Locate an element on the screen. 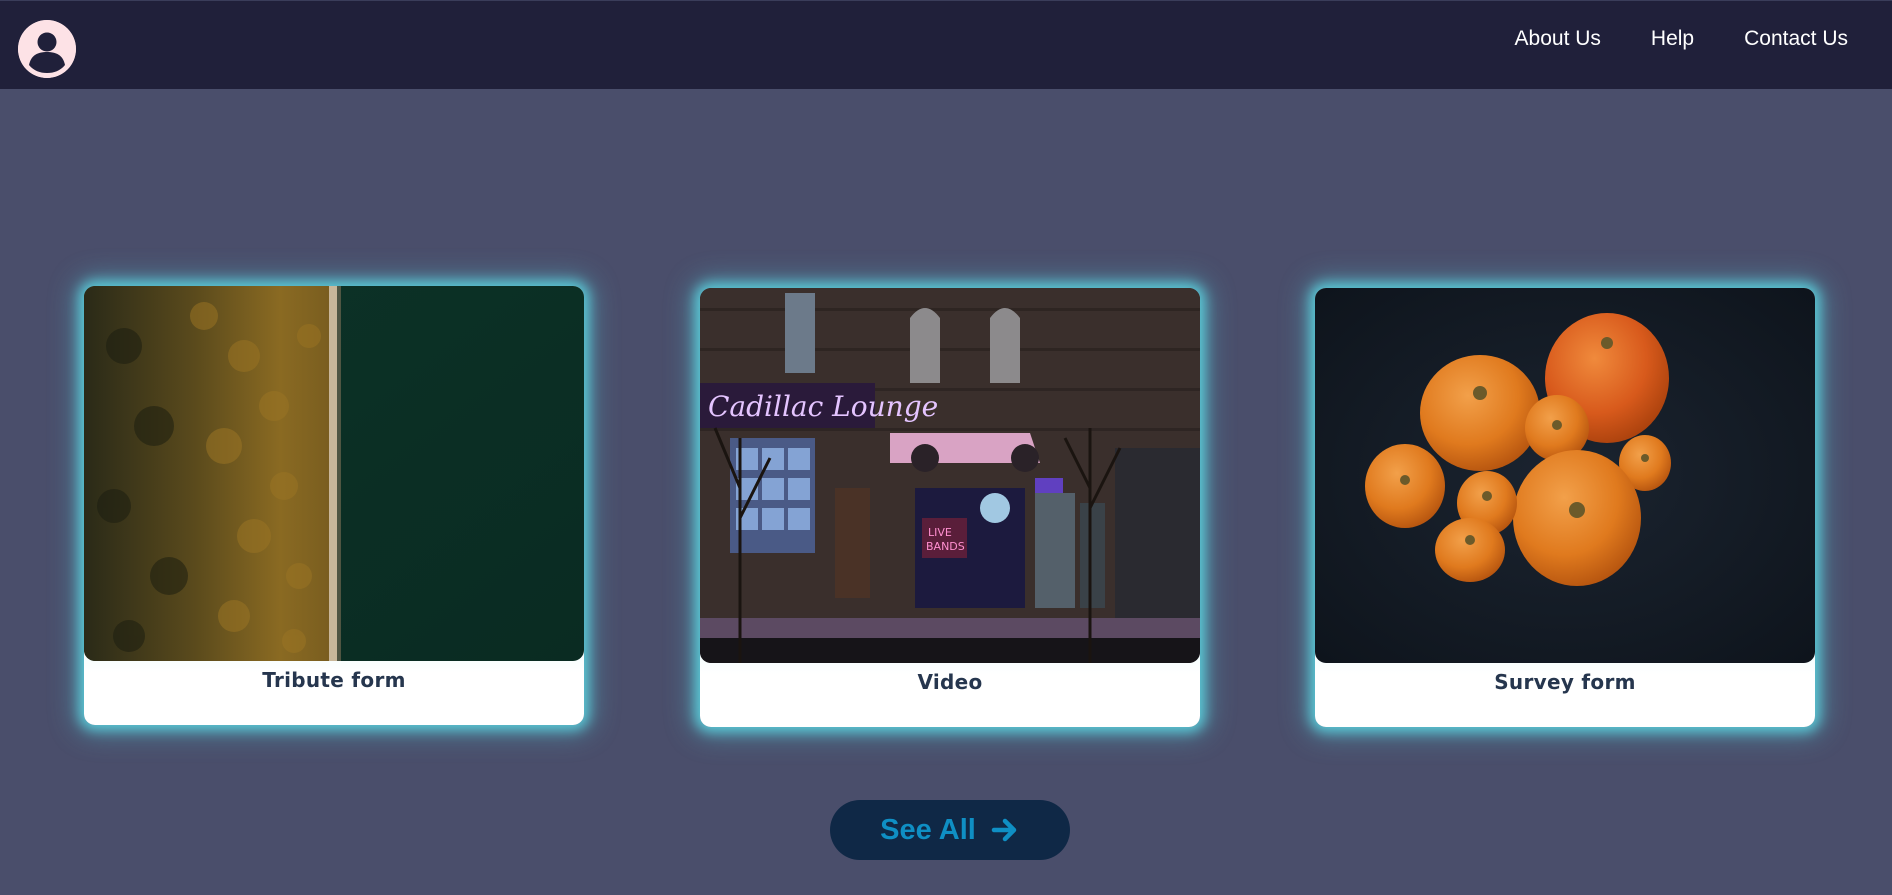  top-navbar: About Us Help Contact Us is located at coordinates (946, 44).